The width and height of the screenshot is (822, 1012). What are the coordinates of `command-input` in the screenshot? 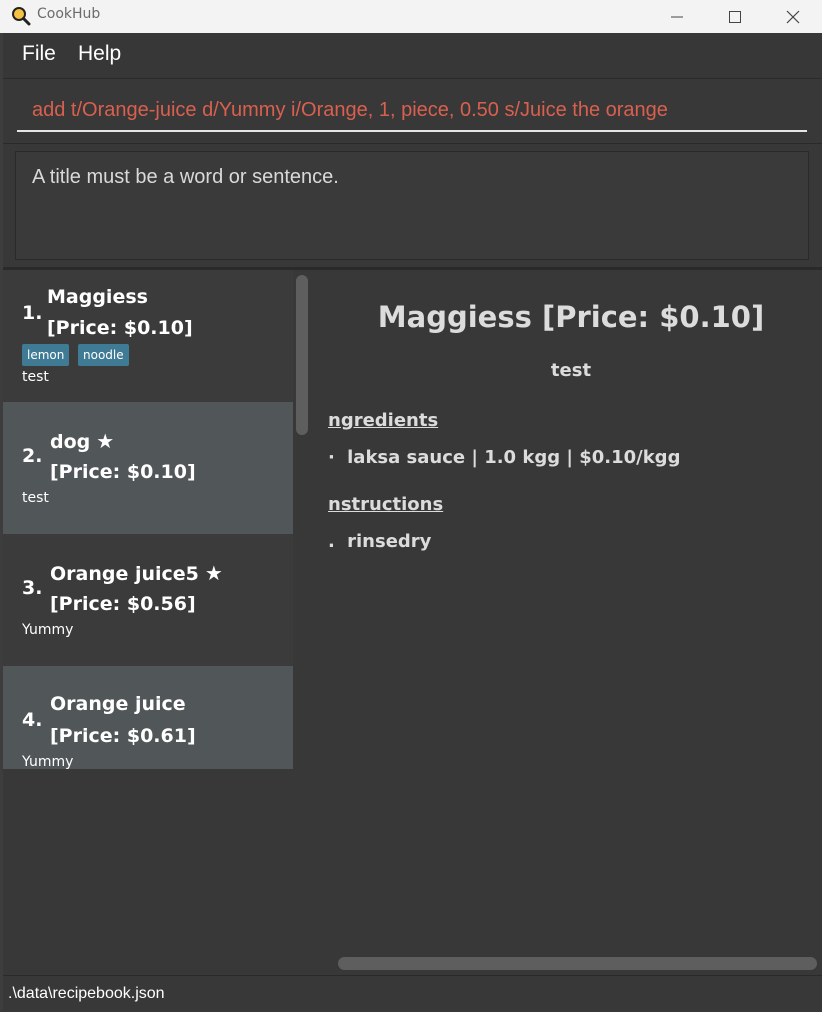 It's located at (412, 111).